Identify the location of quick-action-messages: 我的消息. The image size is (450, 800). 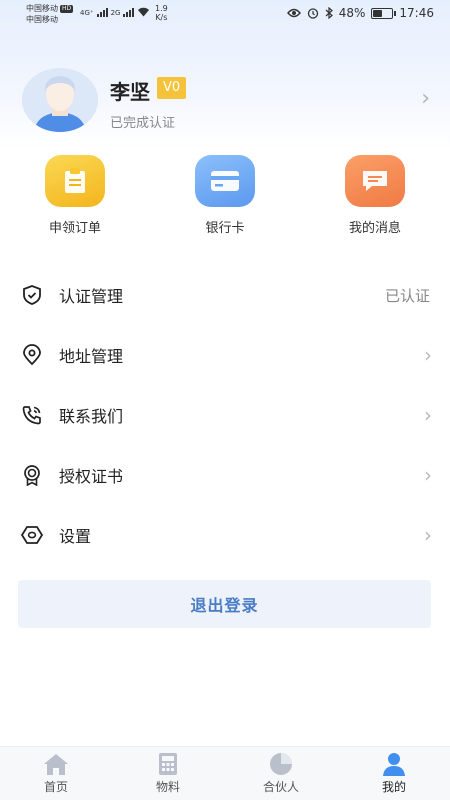
(375, 195).